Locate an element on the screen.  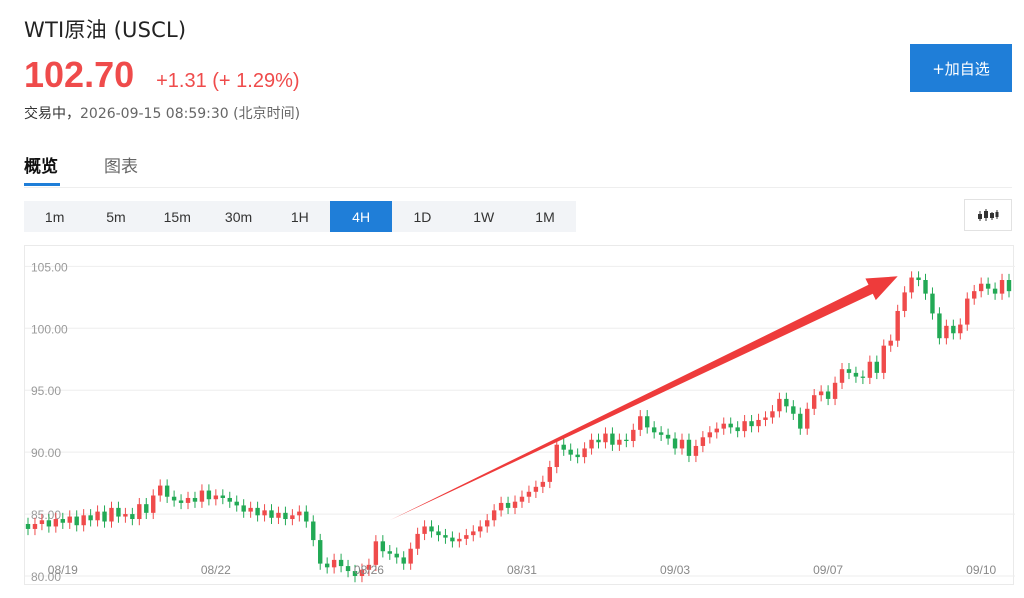
y-tick-label: 105.00 is located at coordinates (49, 267).